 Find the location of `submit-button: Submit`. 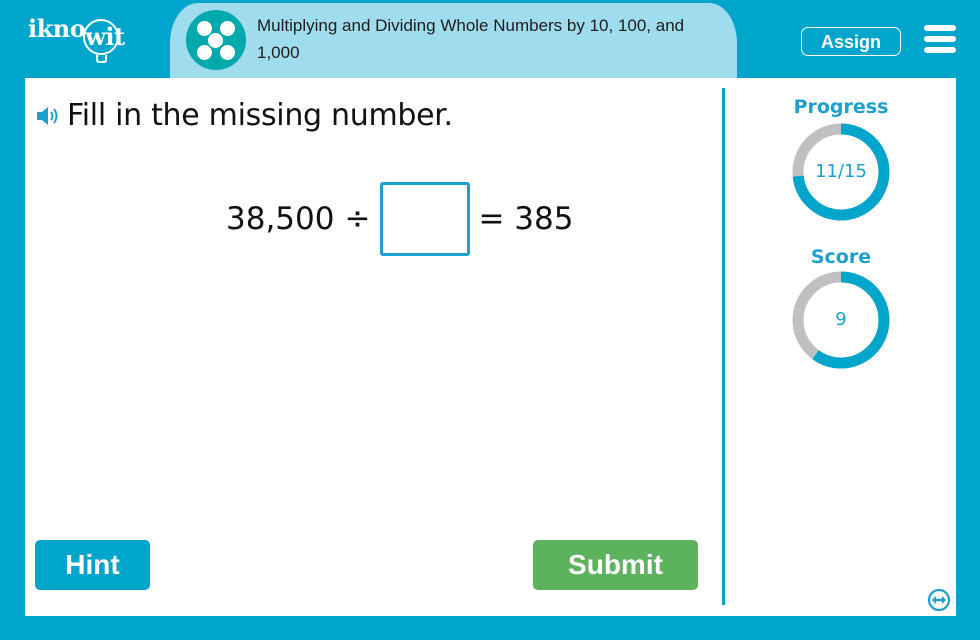

submit-button: Submit is located at coordinates (615, 565).